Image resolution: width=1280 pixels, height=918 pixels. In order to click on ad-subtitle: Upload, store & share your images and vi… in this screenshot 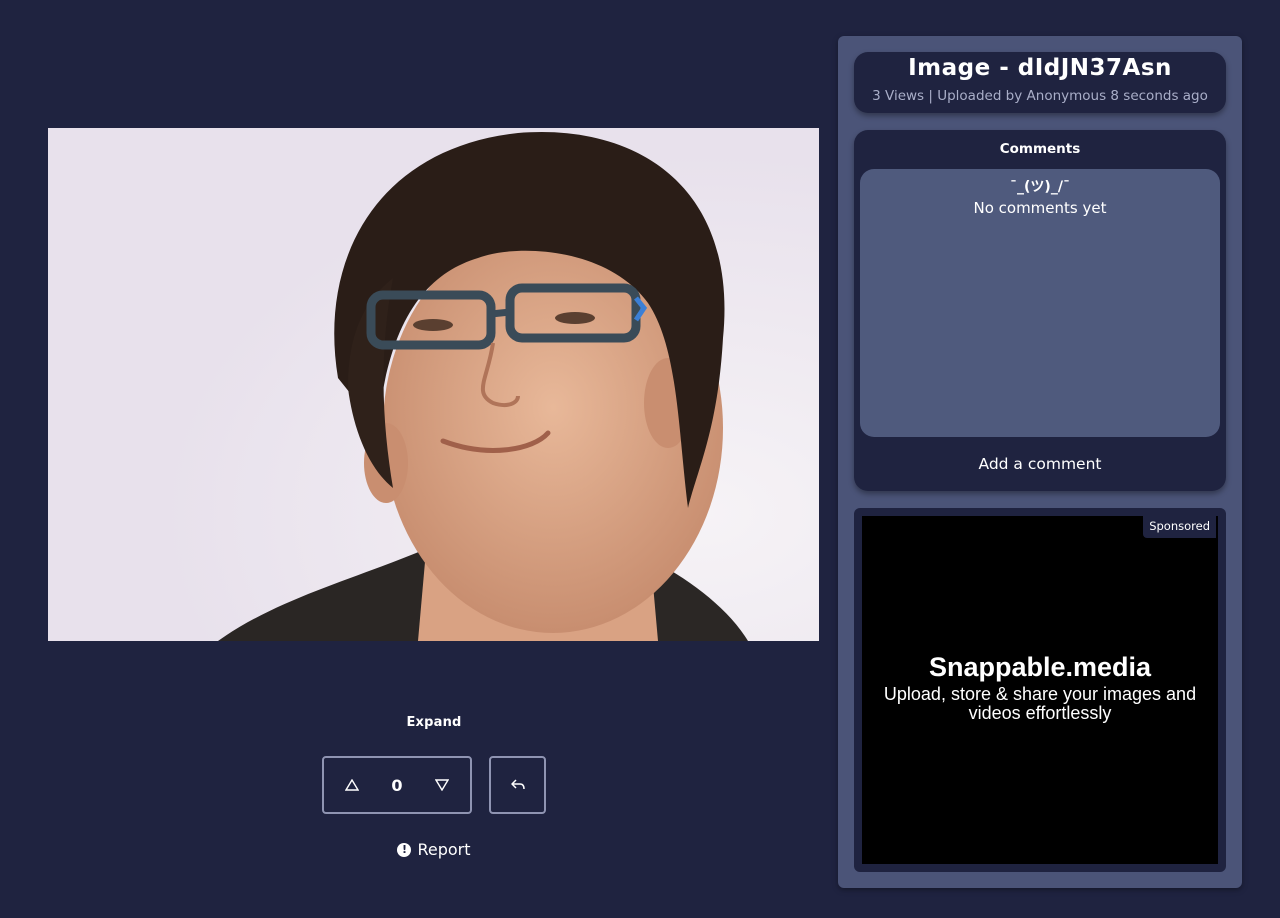, I will do `click(1040, 703)`.